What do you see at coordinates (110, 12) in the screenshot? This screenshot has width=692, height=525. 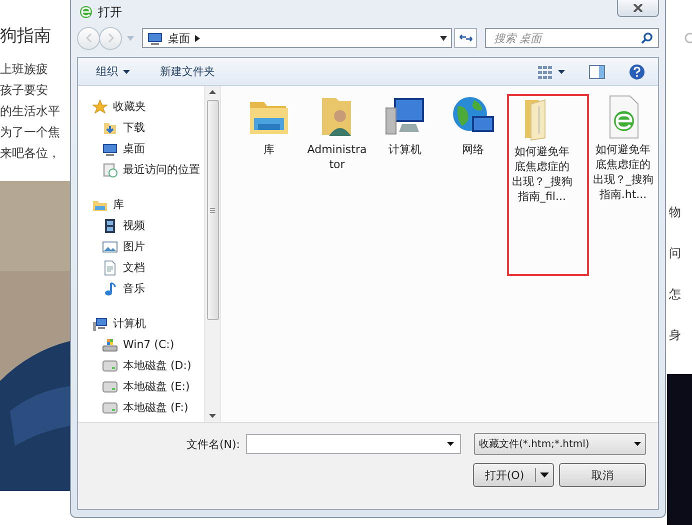 I see `window-title: 打开` at bounding box center [110, 12].